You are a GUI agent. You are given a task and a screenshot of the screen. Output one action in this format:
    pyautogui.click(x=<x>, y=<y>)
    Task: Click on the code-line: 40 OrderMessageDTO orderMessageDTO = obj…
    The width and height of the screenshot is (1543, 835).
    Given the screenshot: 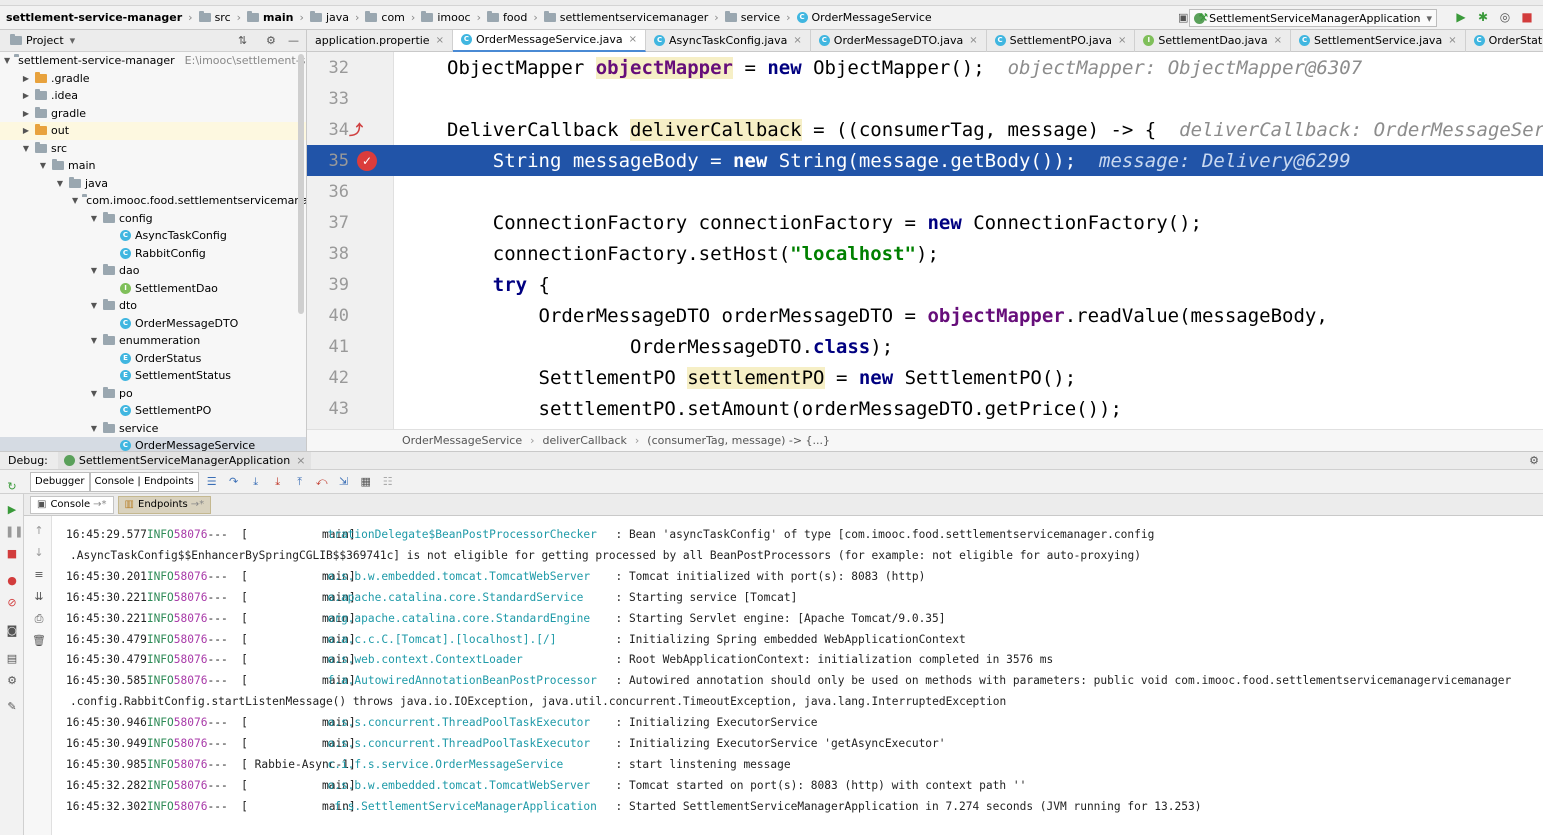 What is the action you would take?
    pyautogui.click(x=925, y=315)
    